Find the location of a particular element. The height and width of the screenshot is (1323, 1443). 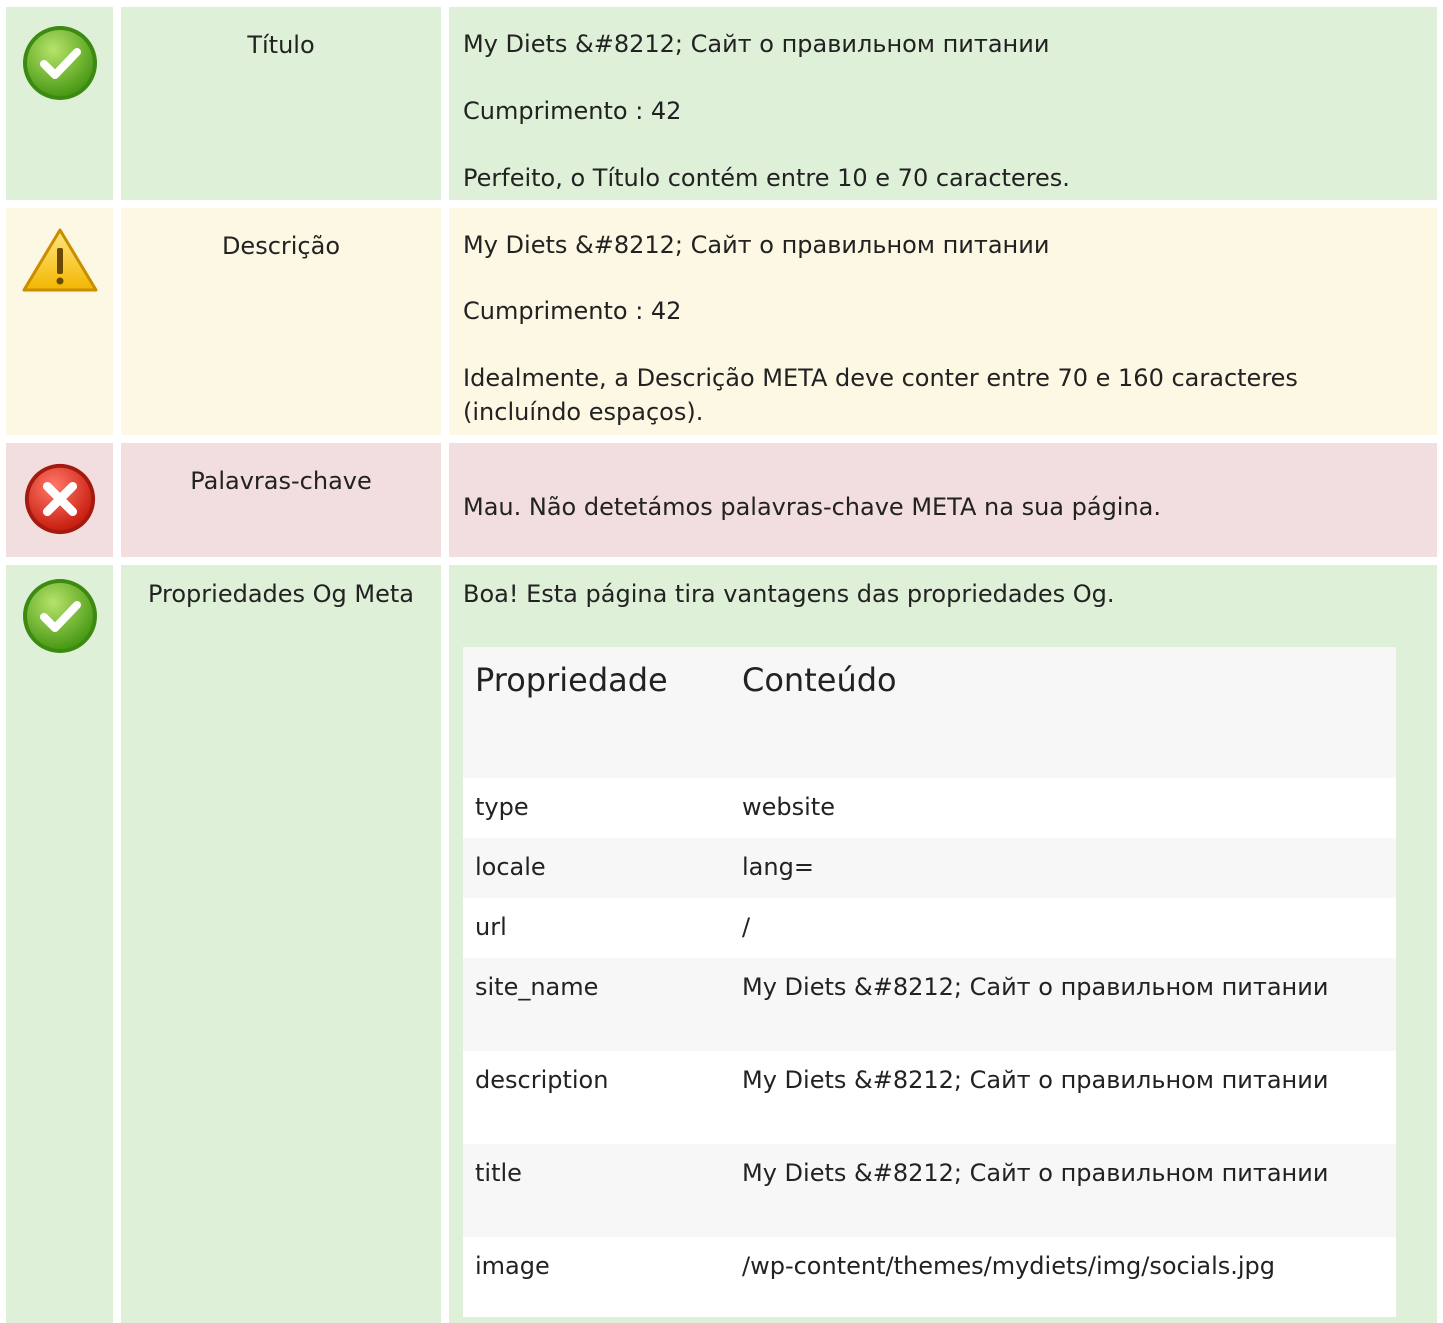

property-key: locale is located at coordinates (510, 867).